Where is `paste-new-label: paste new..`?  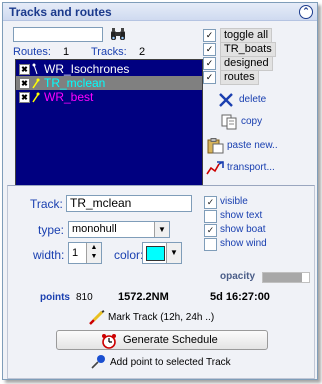
paste-new-label: paste new.. is located at coordinates (252, 145).